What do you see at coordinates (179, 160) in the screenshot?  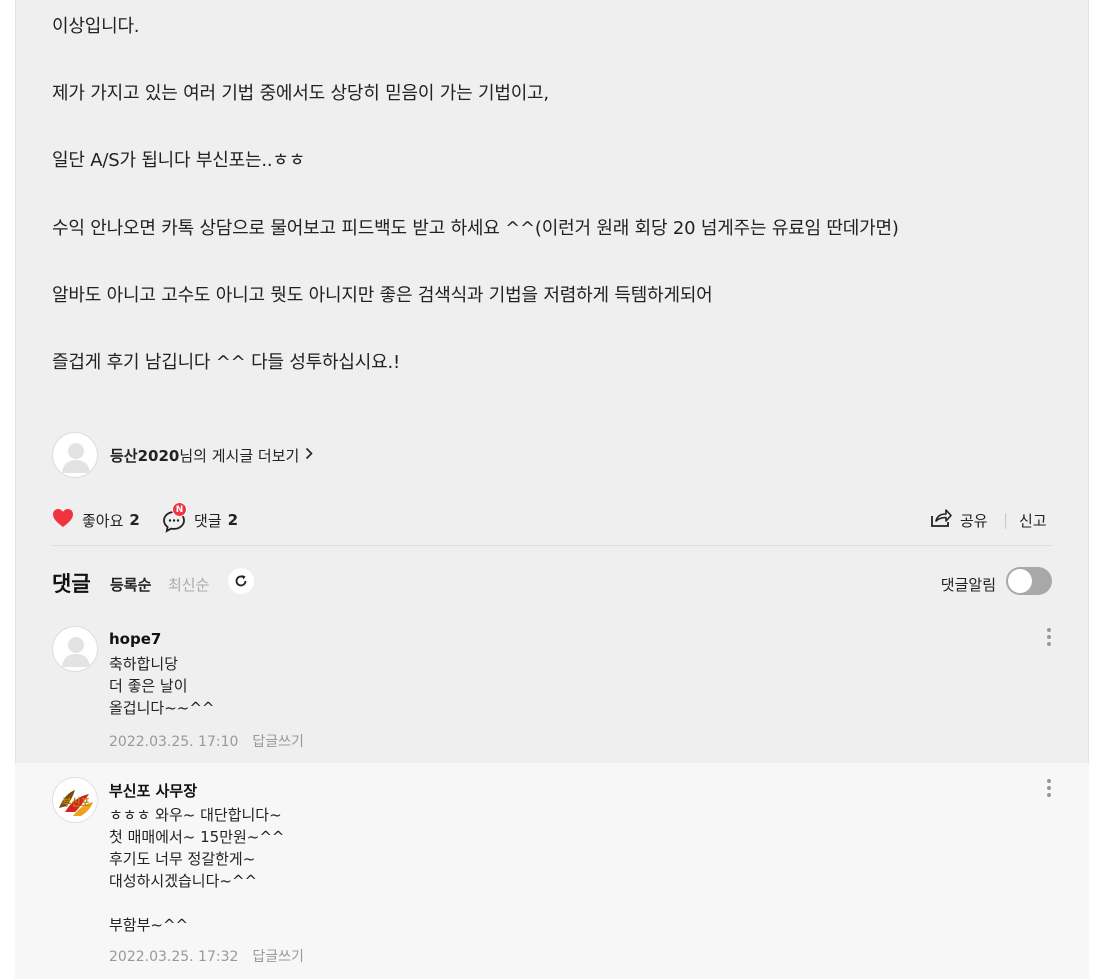 I see `post-paragraph: 일단 A/S가 됩니다 부신포는..ㅎㅎ` at bounding box center [179, 160].